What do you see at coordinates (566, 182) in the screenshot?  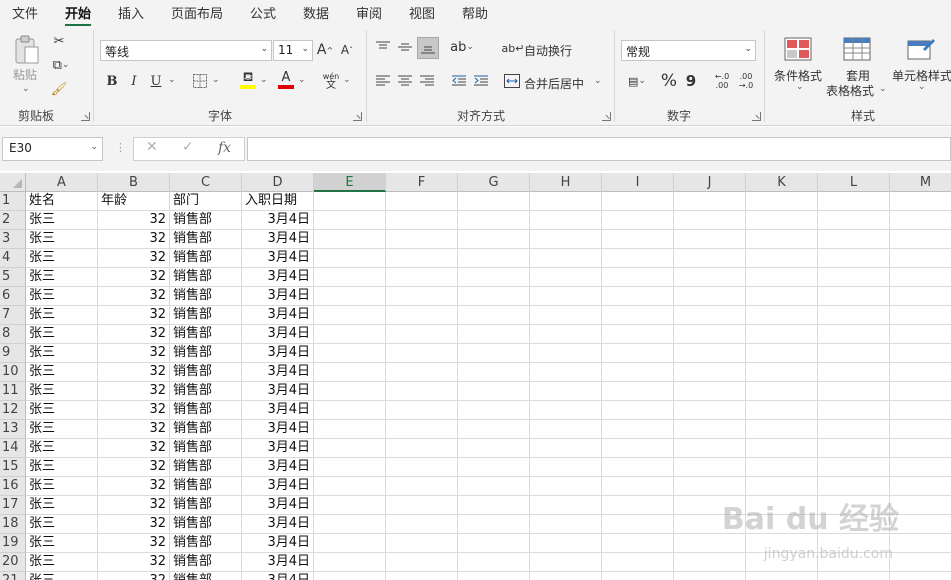 I see `column-header-h: H` at bounding box center [566, 182].